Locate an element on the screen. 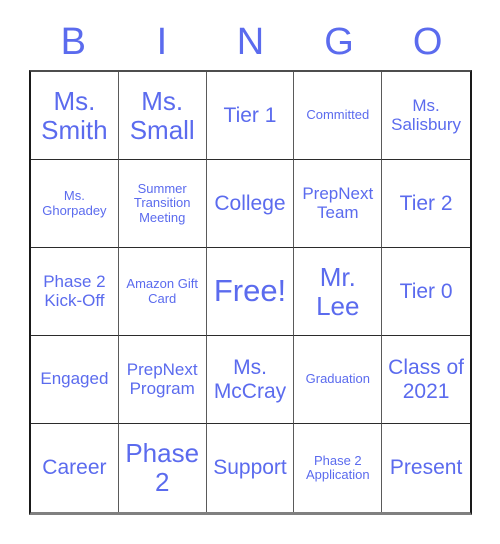  bingo-cell: PrepNext Team is located at coordinates (338, 204).